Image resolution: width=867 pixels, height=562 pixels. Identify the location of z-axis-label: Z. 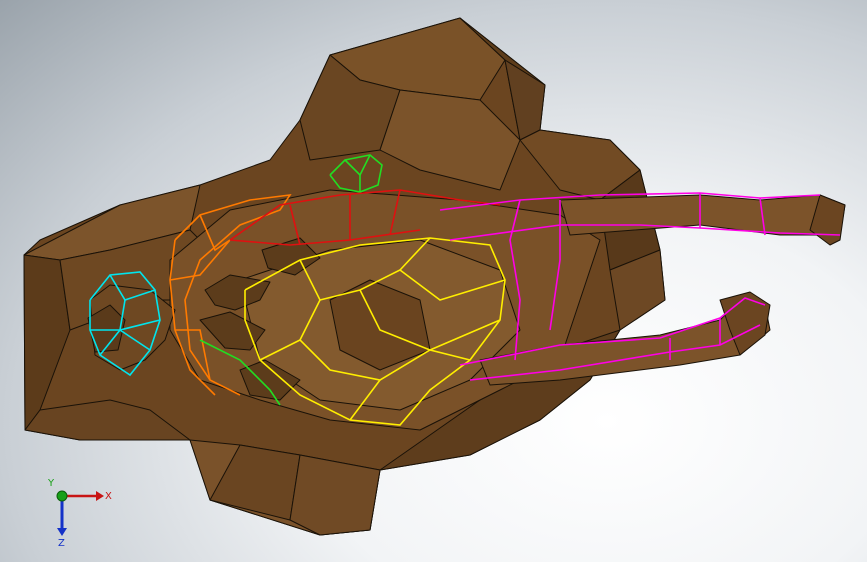
(61, 543).